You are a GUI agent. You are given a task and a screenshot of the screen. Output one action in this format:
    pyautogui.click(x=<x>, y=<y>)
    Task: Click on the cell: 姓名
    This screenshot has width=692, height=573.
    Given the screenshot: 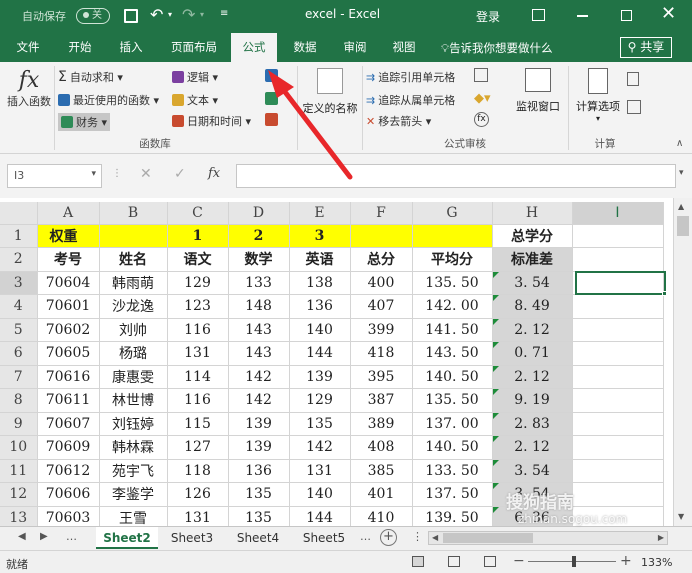 What is the action you would take?
    pyautogui.click(x=133, y=259)
    